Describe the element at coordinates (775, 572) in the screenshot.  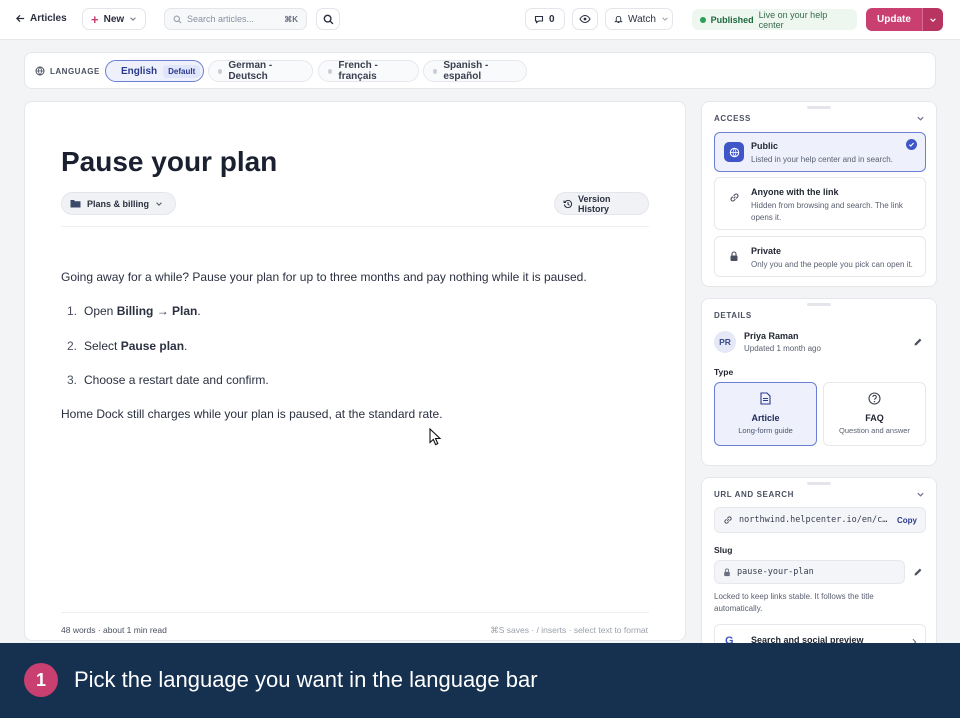
I see `slug-value: pause-your-plan` at that location.